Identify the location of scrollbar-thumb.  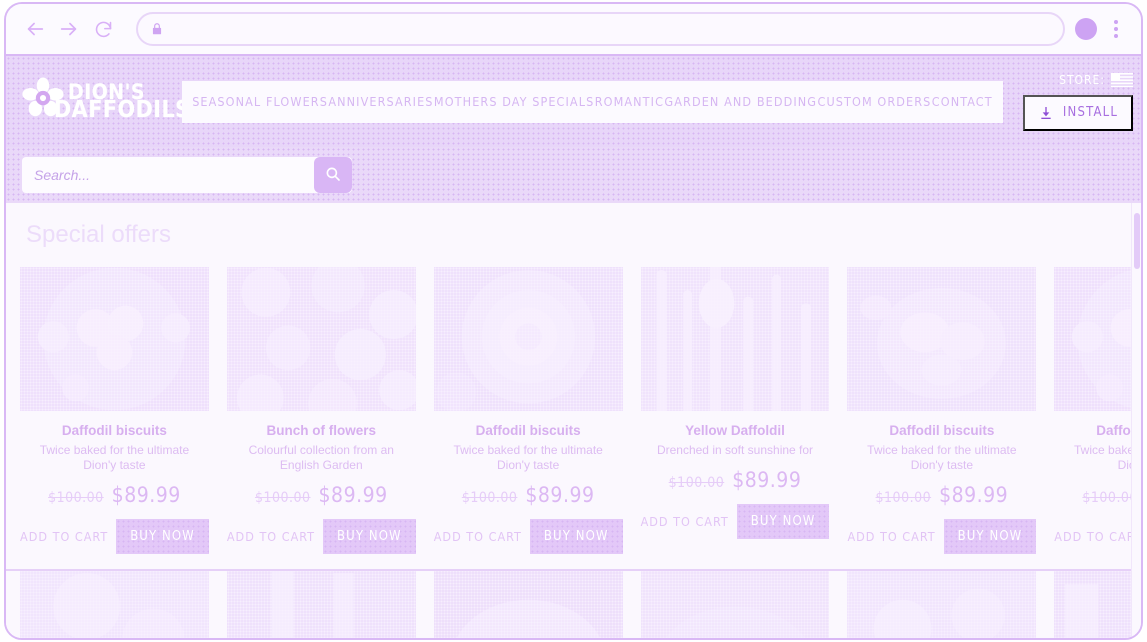
(1137, 241).